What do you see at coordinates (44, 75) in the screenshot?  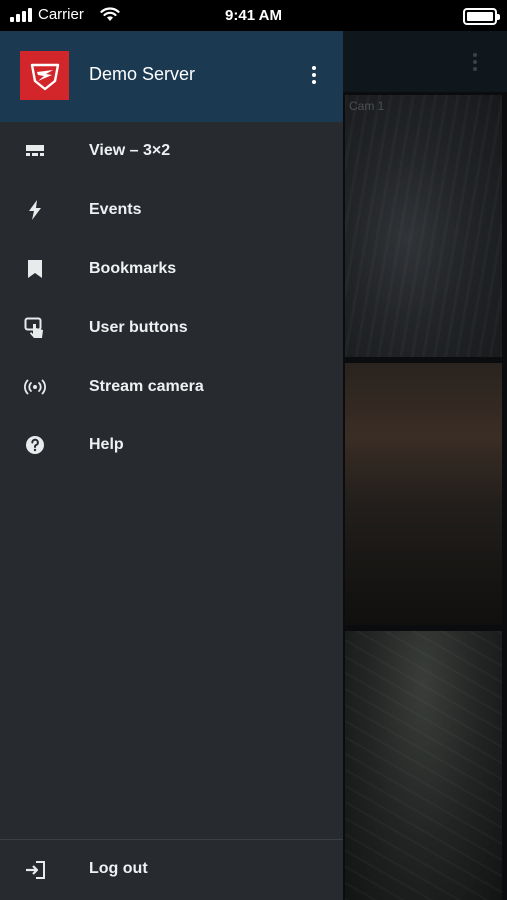 I see `server-logo-icon` at bounding box center [44, 75].